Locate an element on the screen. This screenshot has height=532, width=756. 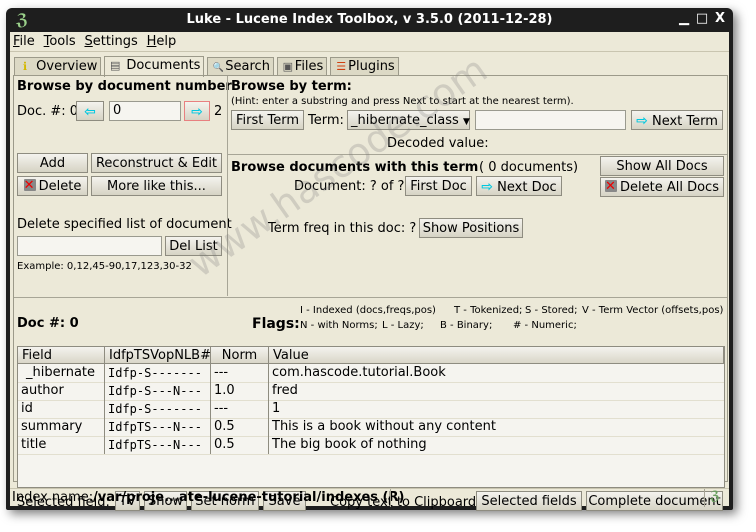
browse-term-heading: Browse by term: is located at coordinates (291, 86).